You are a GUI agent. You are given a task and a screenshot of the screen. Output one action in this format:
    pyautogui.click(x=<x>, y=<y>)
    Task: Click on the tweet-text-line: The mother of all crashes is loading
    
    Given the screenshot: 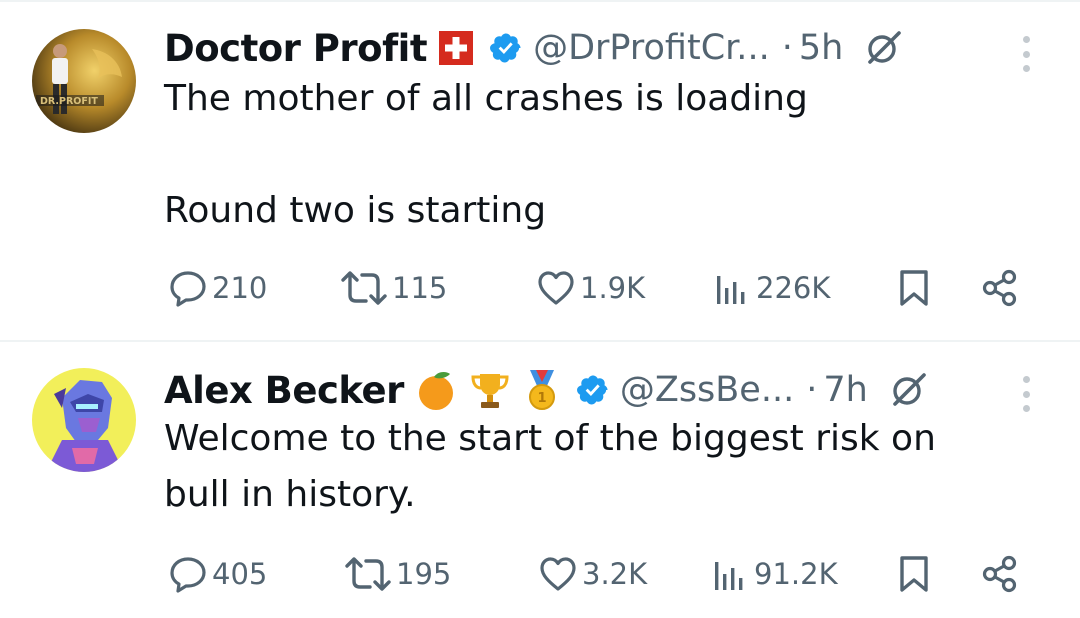 What is the action you would take?
    pyautogui.click(x=486, y=98)
    